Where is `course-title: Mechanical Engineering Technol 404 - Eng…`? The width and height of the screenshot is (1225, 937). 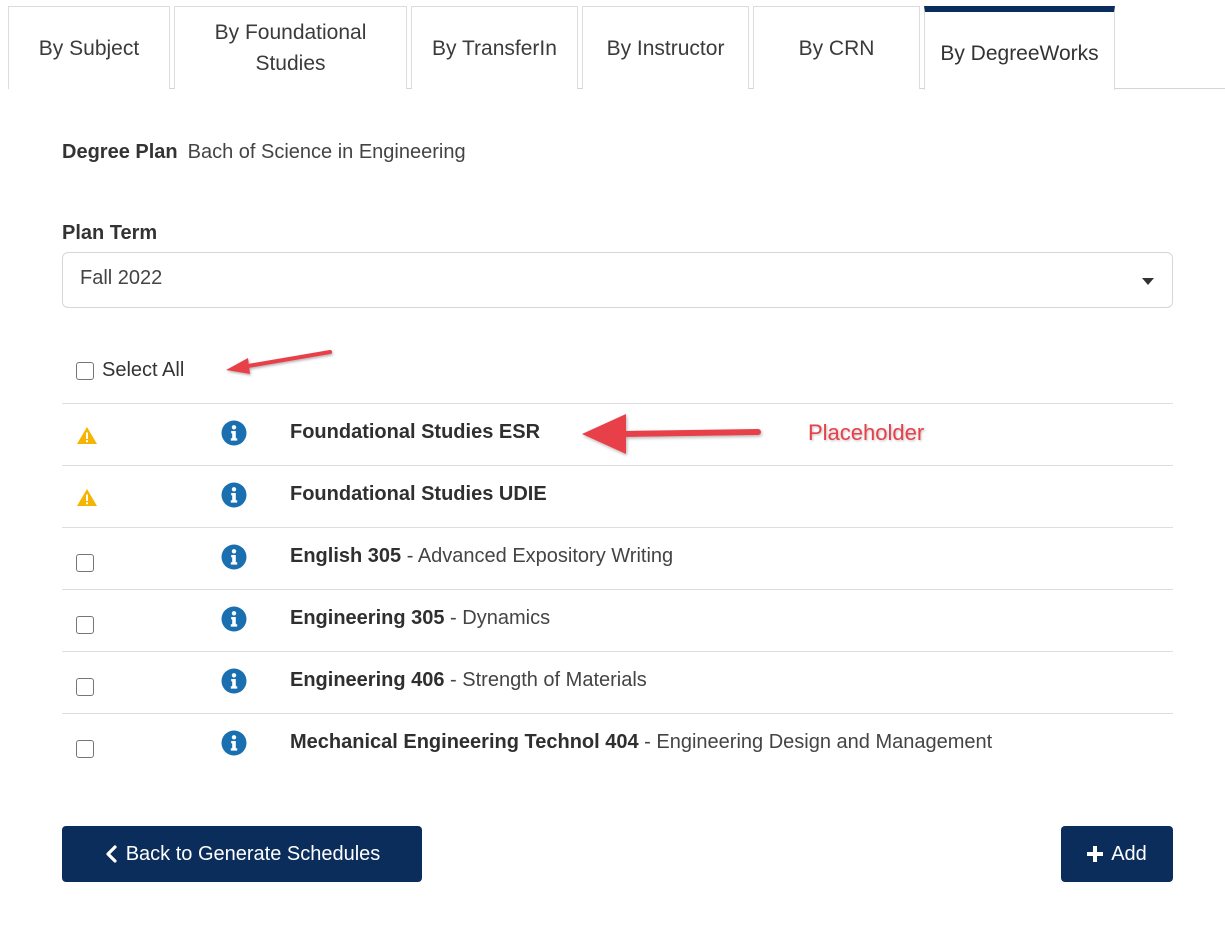
course-title: Mechanical Engineering Technol 404 - Eng… is located at coordinates (641, 742).